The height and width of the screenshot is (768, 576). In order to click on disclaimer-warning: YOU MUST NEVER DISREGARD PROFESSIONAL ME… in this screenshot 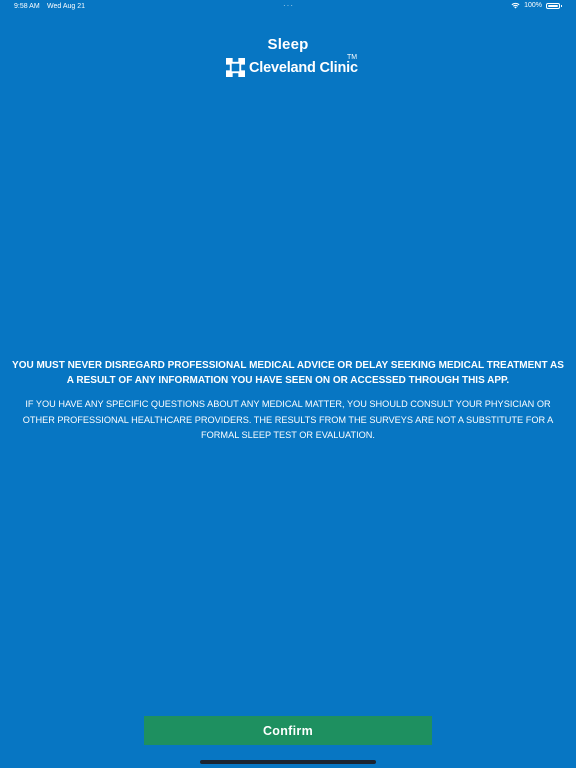, I will do `click(288, 373)`.